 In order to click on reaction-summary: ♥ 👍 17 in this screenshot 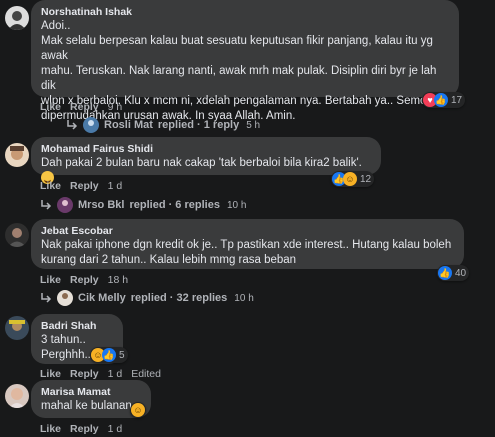, I will do `click(444, 100)`.